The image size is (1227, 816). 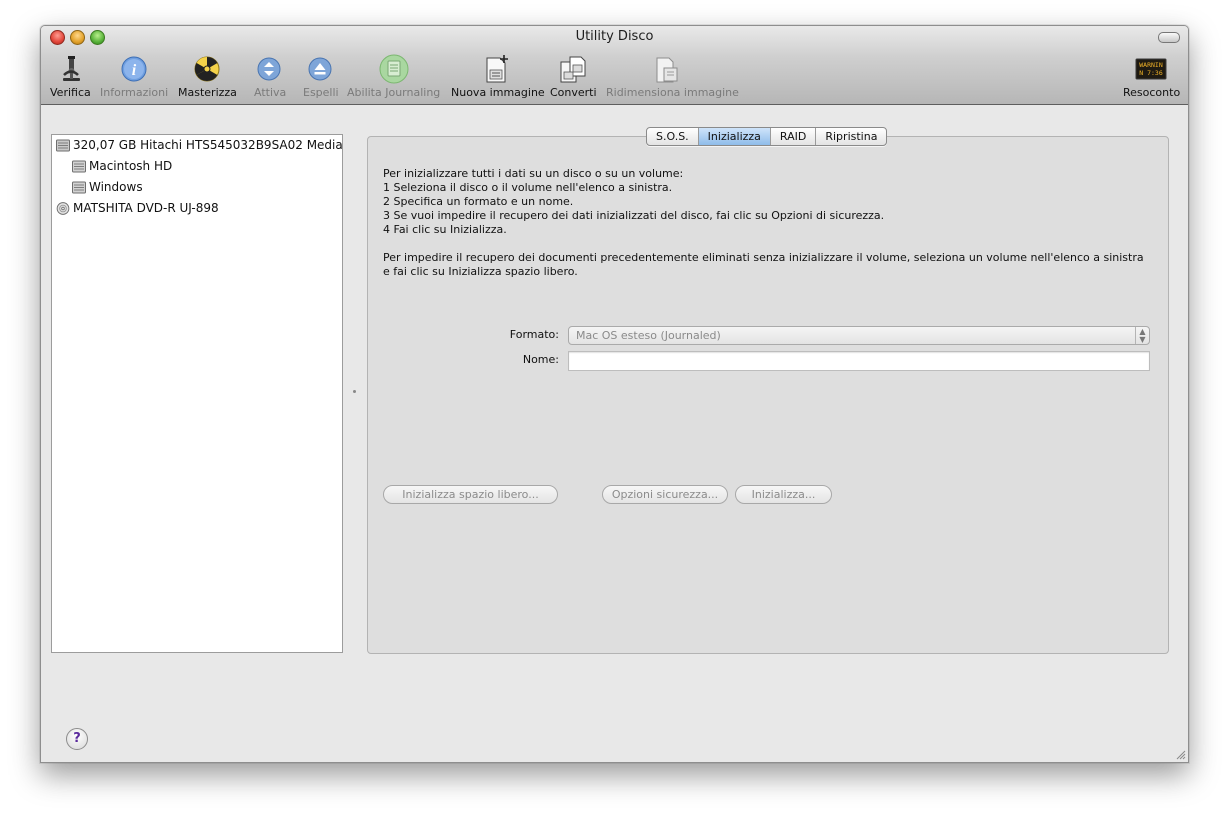 What do you see at coordinates (207, 69) in the screenshot?
I see `burn-icon` at bounding box center [207, 69].